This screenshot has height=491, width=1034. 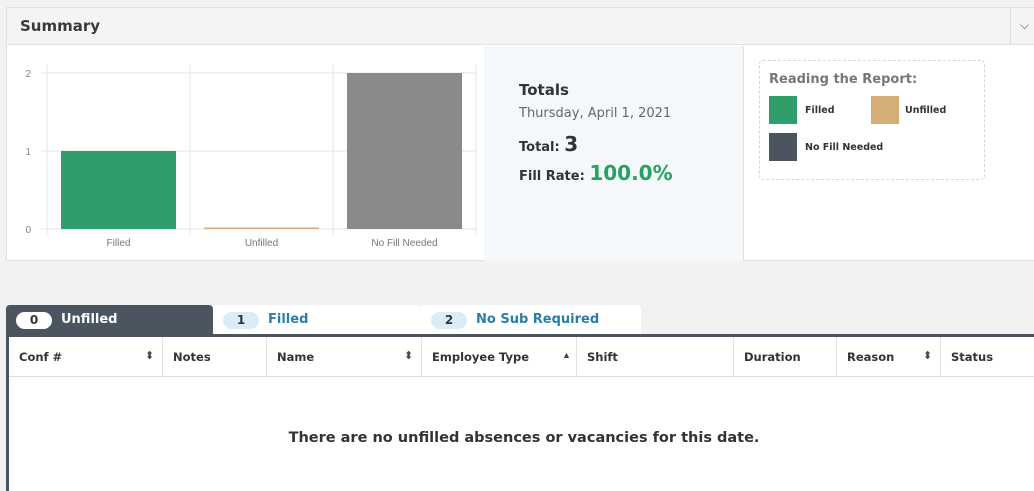 I want to click on summary-header: Summary ⌵, so click(x=520, y=26).